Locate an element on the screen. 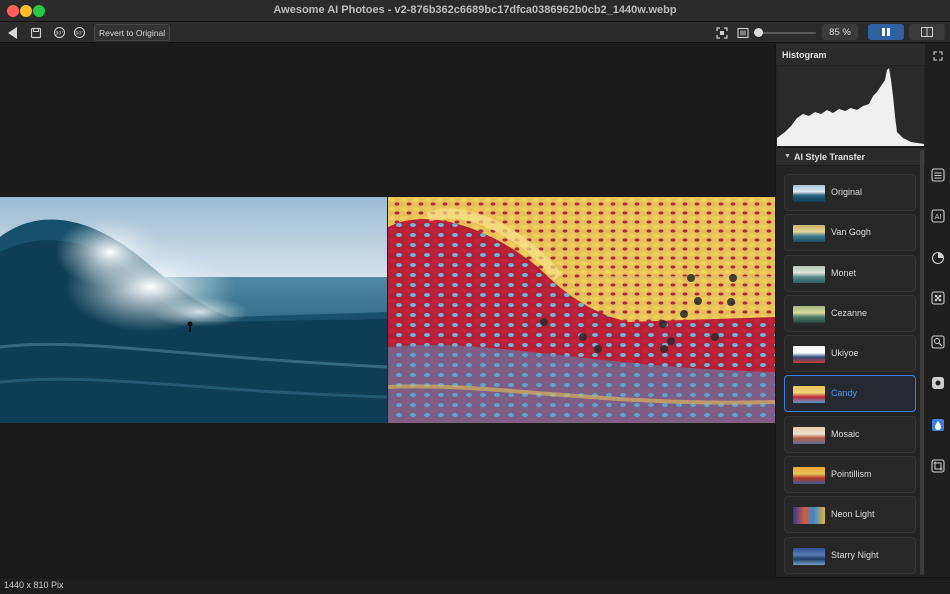 This screenshot has width=950, height=594. style-item-monet: Monet is located at coordinates (850, 273).